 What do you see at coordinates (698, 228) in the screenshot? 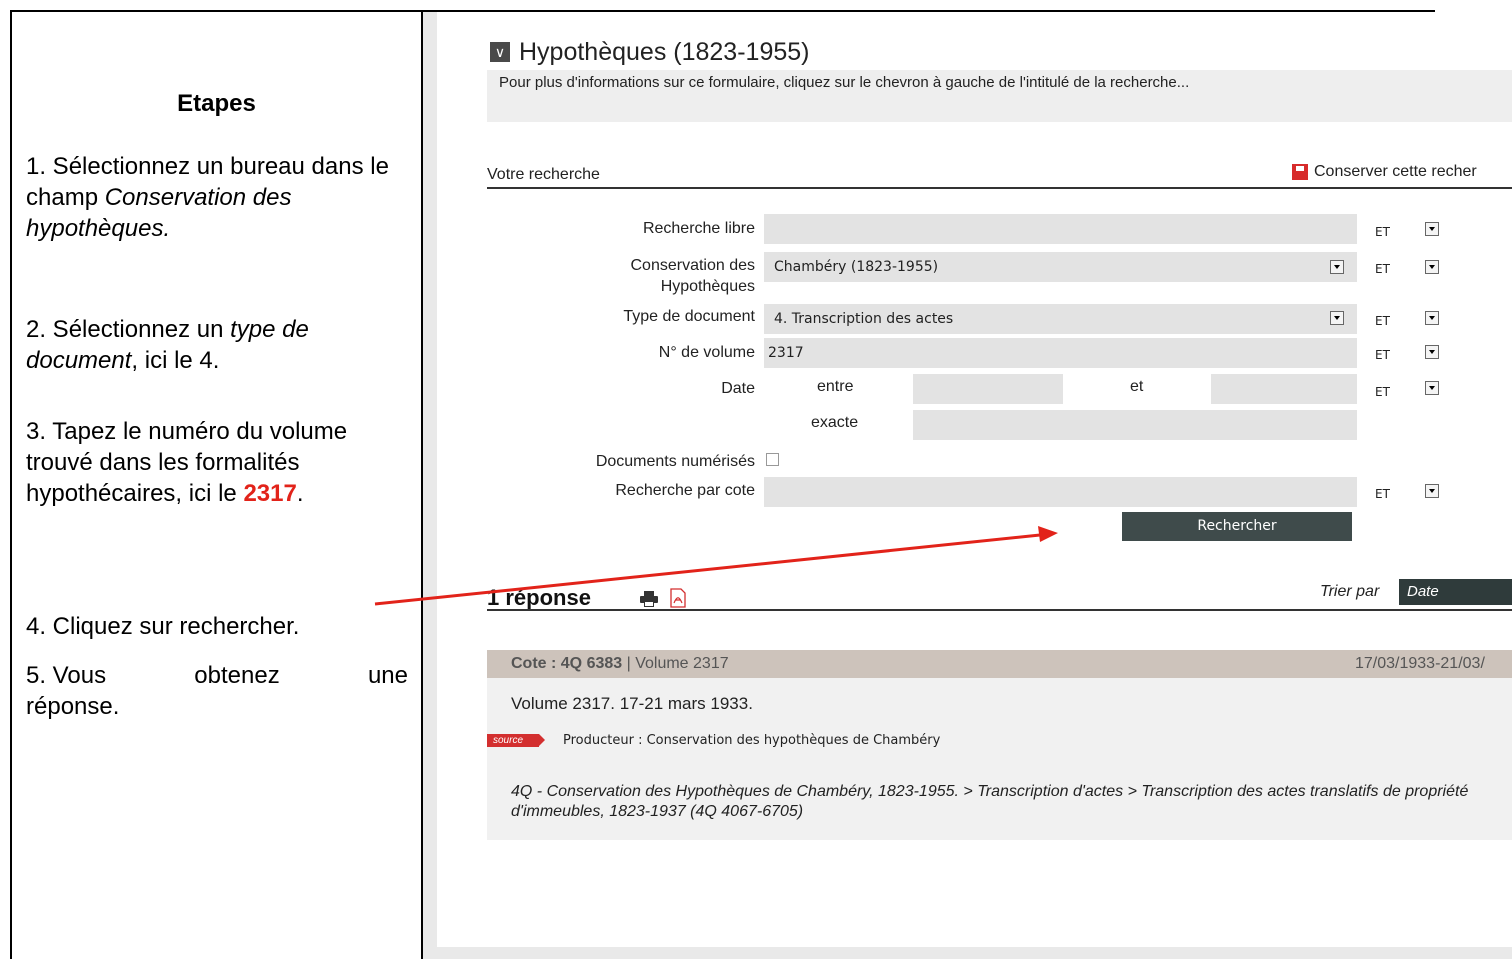
I see `free-search-label: Recherche libre` at bounding box center [698, 228].